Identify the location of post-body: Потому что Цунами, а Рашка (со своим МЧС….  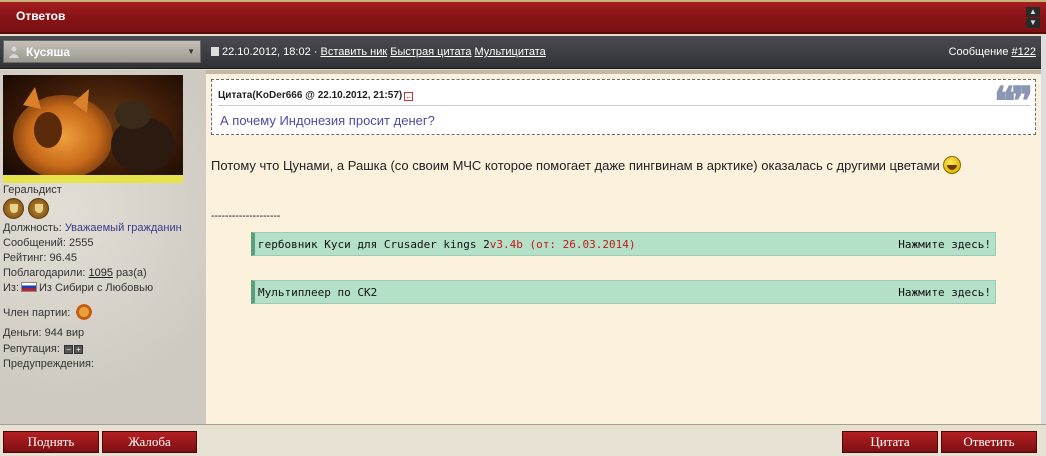
(586, 165).